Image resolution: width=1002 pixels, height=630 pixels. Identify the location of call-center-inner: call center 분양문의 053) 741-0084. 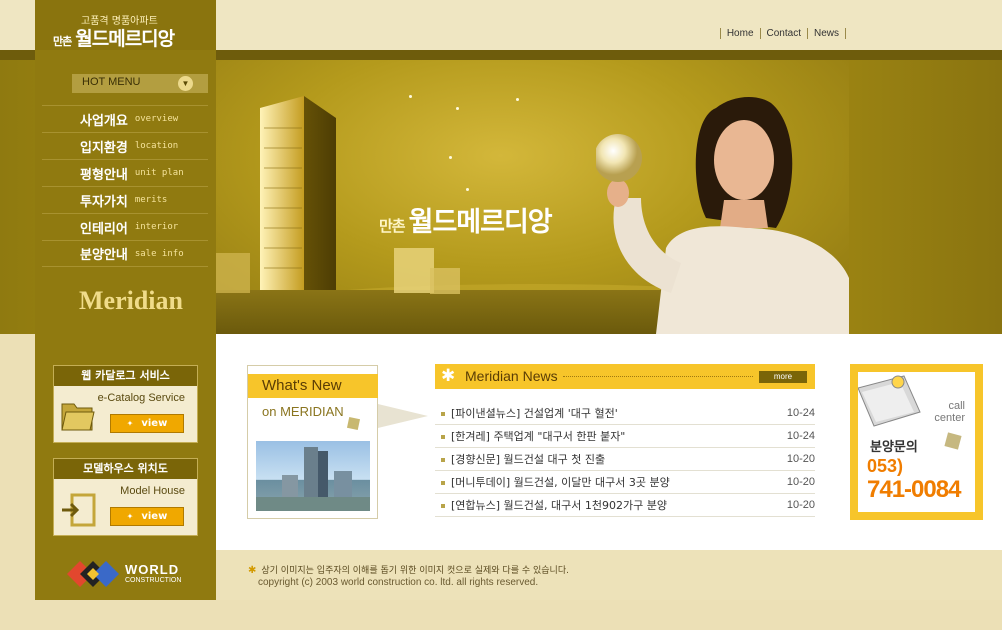
(916, 442).